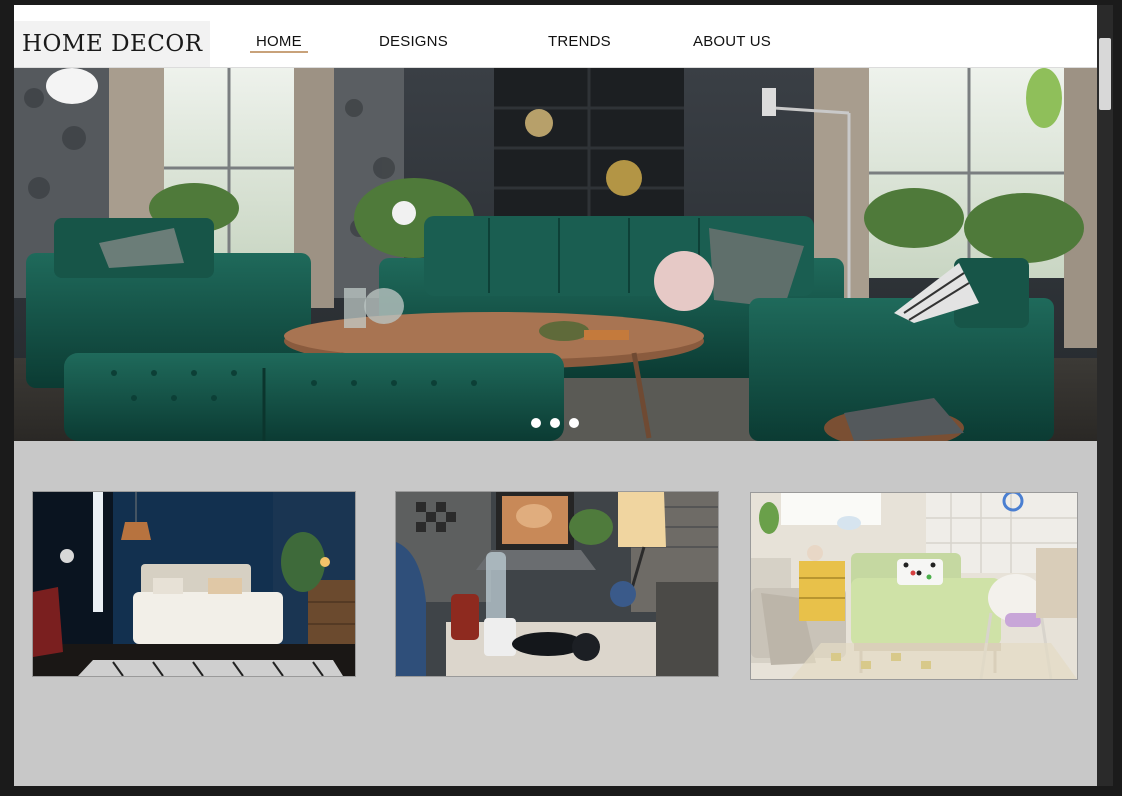 The image size is (1122, 796). Describe the element at coordinates (279, 43) in the screenshot. I see `nav-link-home: HOME` at that location.